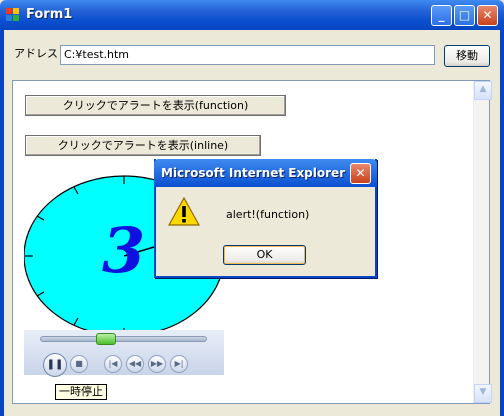 This screenshot has height=416, width=504. I want to click on minimize-icon: _, so click(441, 15).